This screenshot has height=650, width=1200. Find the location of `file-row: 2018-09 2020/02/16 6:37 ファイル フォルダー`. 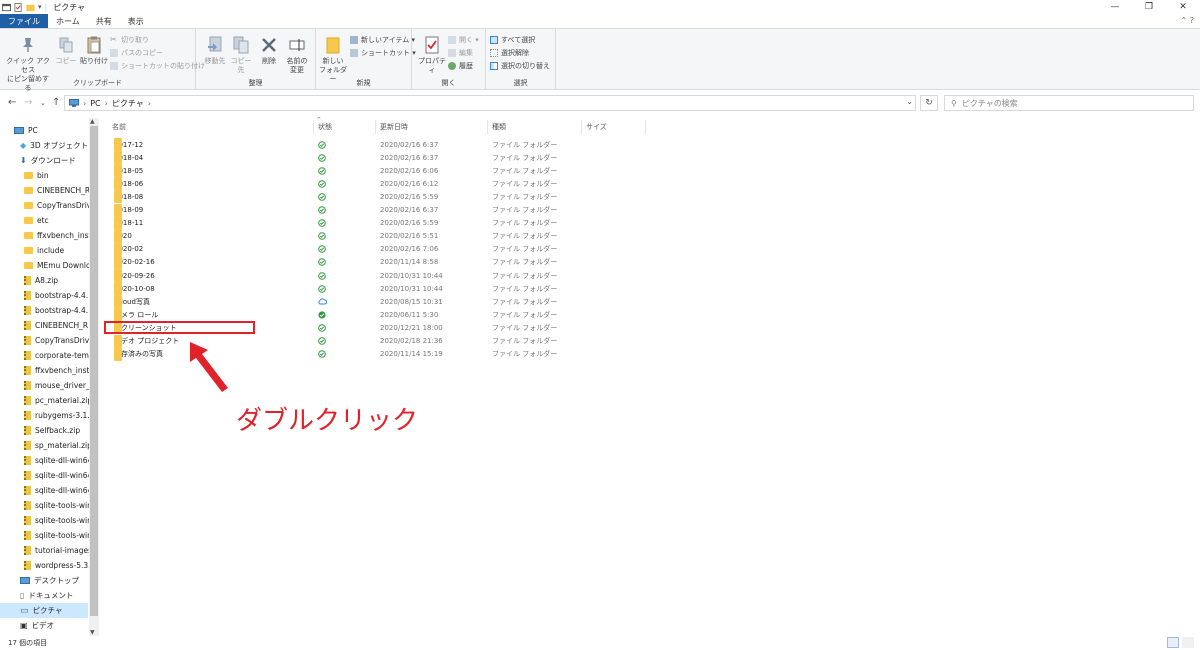

file-row: 2018-09 2020/02/16 6:37 ファイル フォルダー is located at coordinates (378, 210).